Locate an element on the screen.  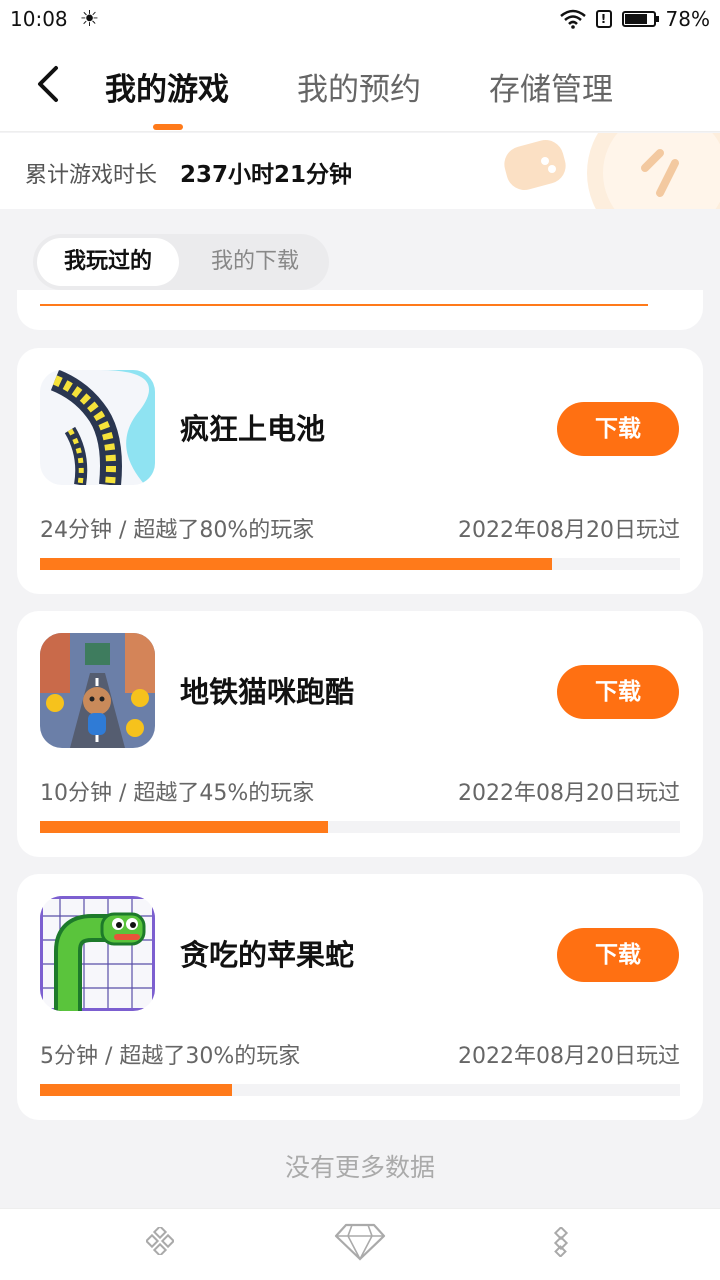
status-right: ! 78% is located at coordinates (634, 19).